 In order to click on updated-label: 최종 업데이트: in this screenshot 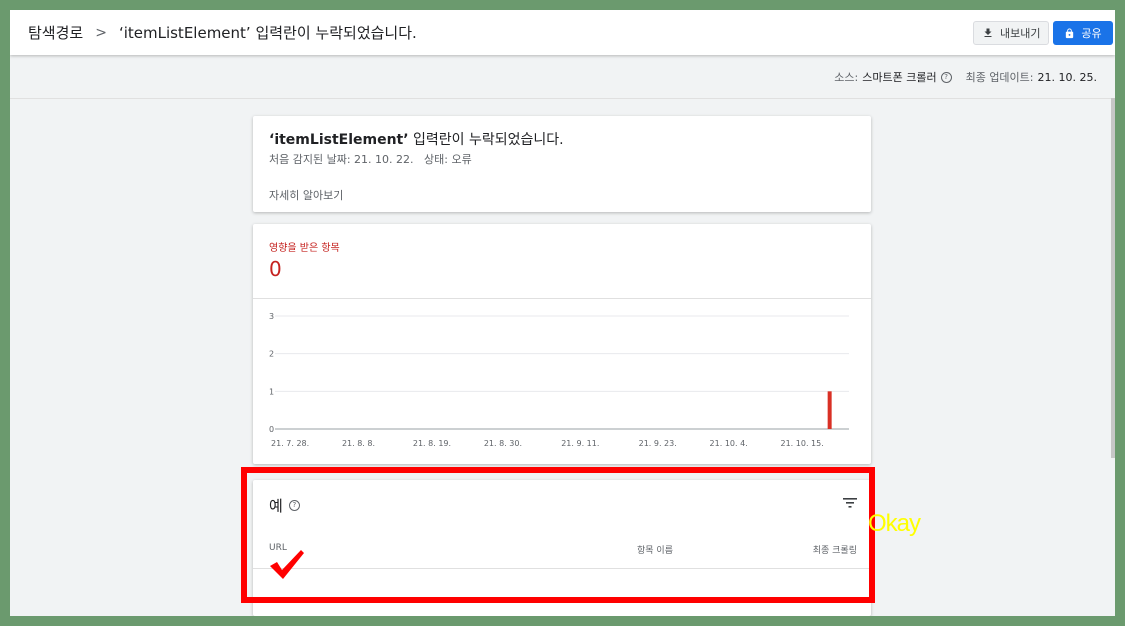, I will do `click(999, 77)`.